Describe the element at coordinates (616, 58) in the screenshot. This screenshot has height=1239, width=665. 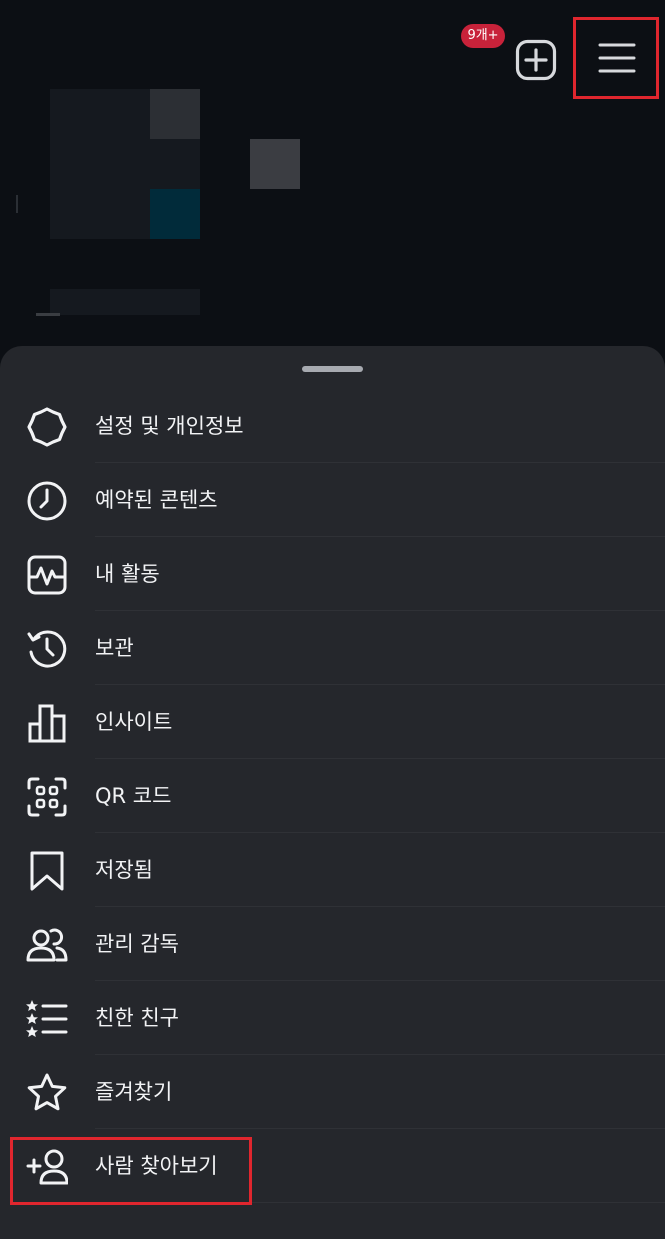
I see `menu-highlight-box` at that location.